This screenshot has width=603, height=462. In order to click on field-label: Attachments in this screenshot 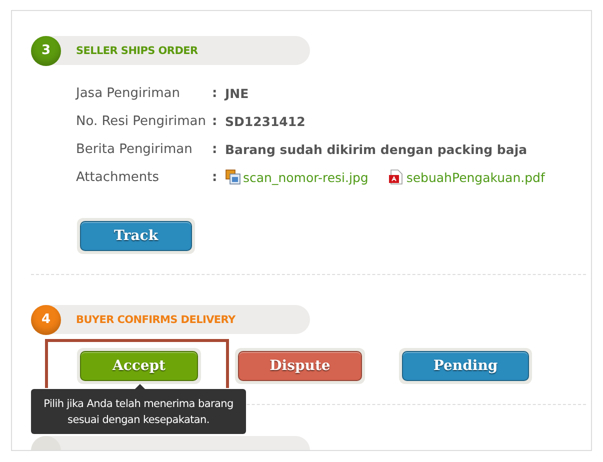, I will do `click(118, 177)`.